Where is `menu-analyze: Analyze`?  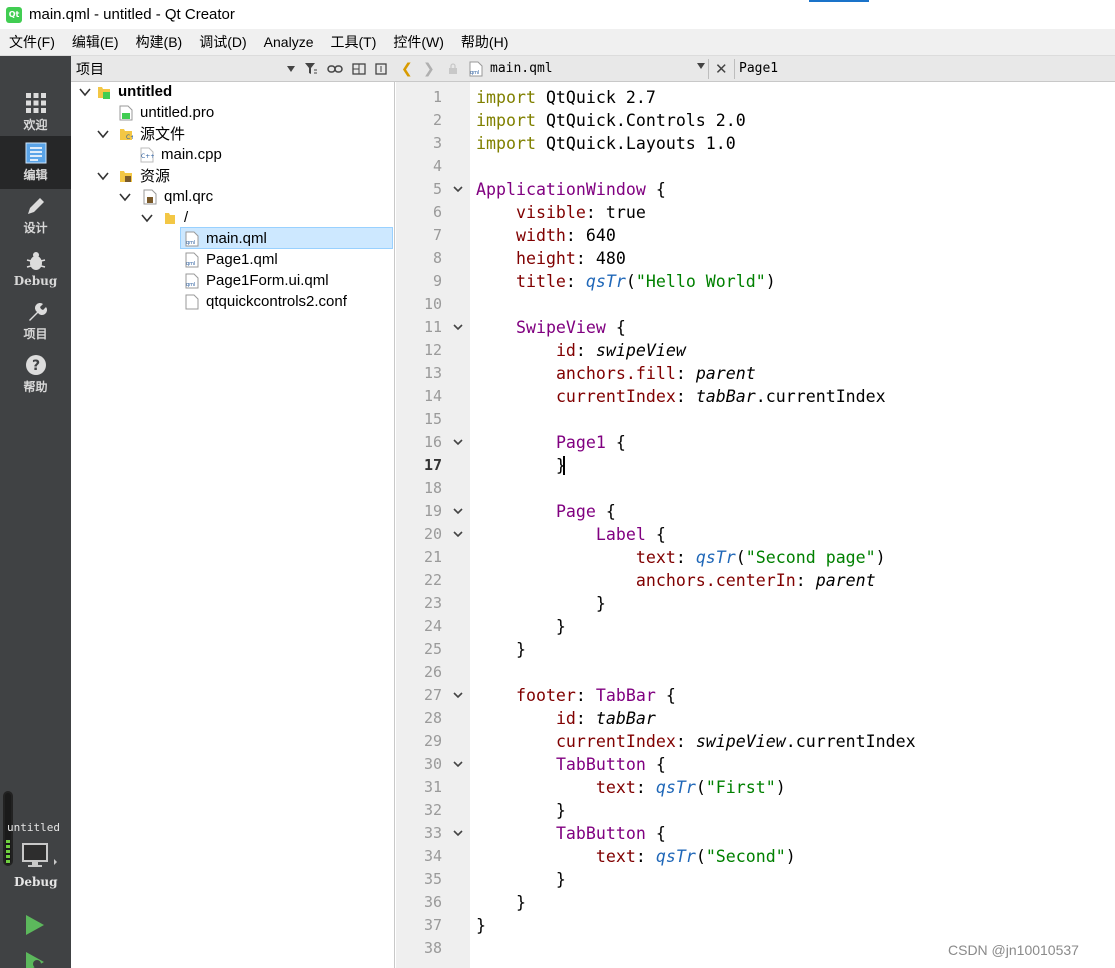 menu-analyze: Analyze is located at coordinates (288, 42).